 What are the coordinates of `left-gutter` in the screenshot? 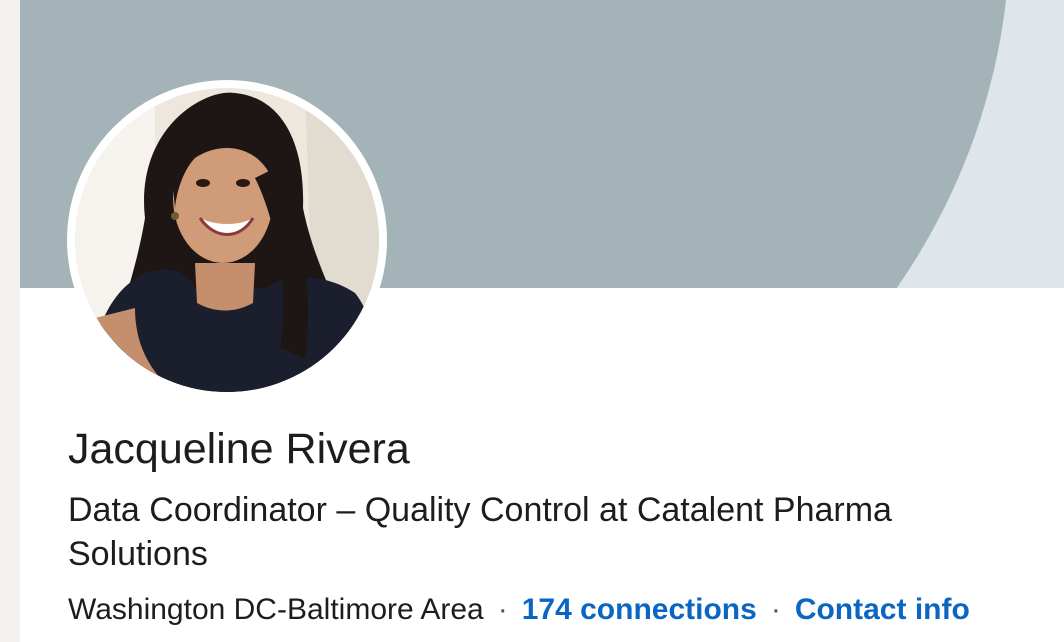 It's located at (10, 321).